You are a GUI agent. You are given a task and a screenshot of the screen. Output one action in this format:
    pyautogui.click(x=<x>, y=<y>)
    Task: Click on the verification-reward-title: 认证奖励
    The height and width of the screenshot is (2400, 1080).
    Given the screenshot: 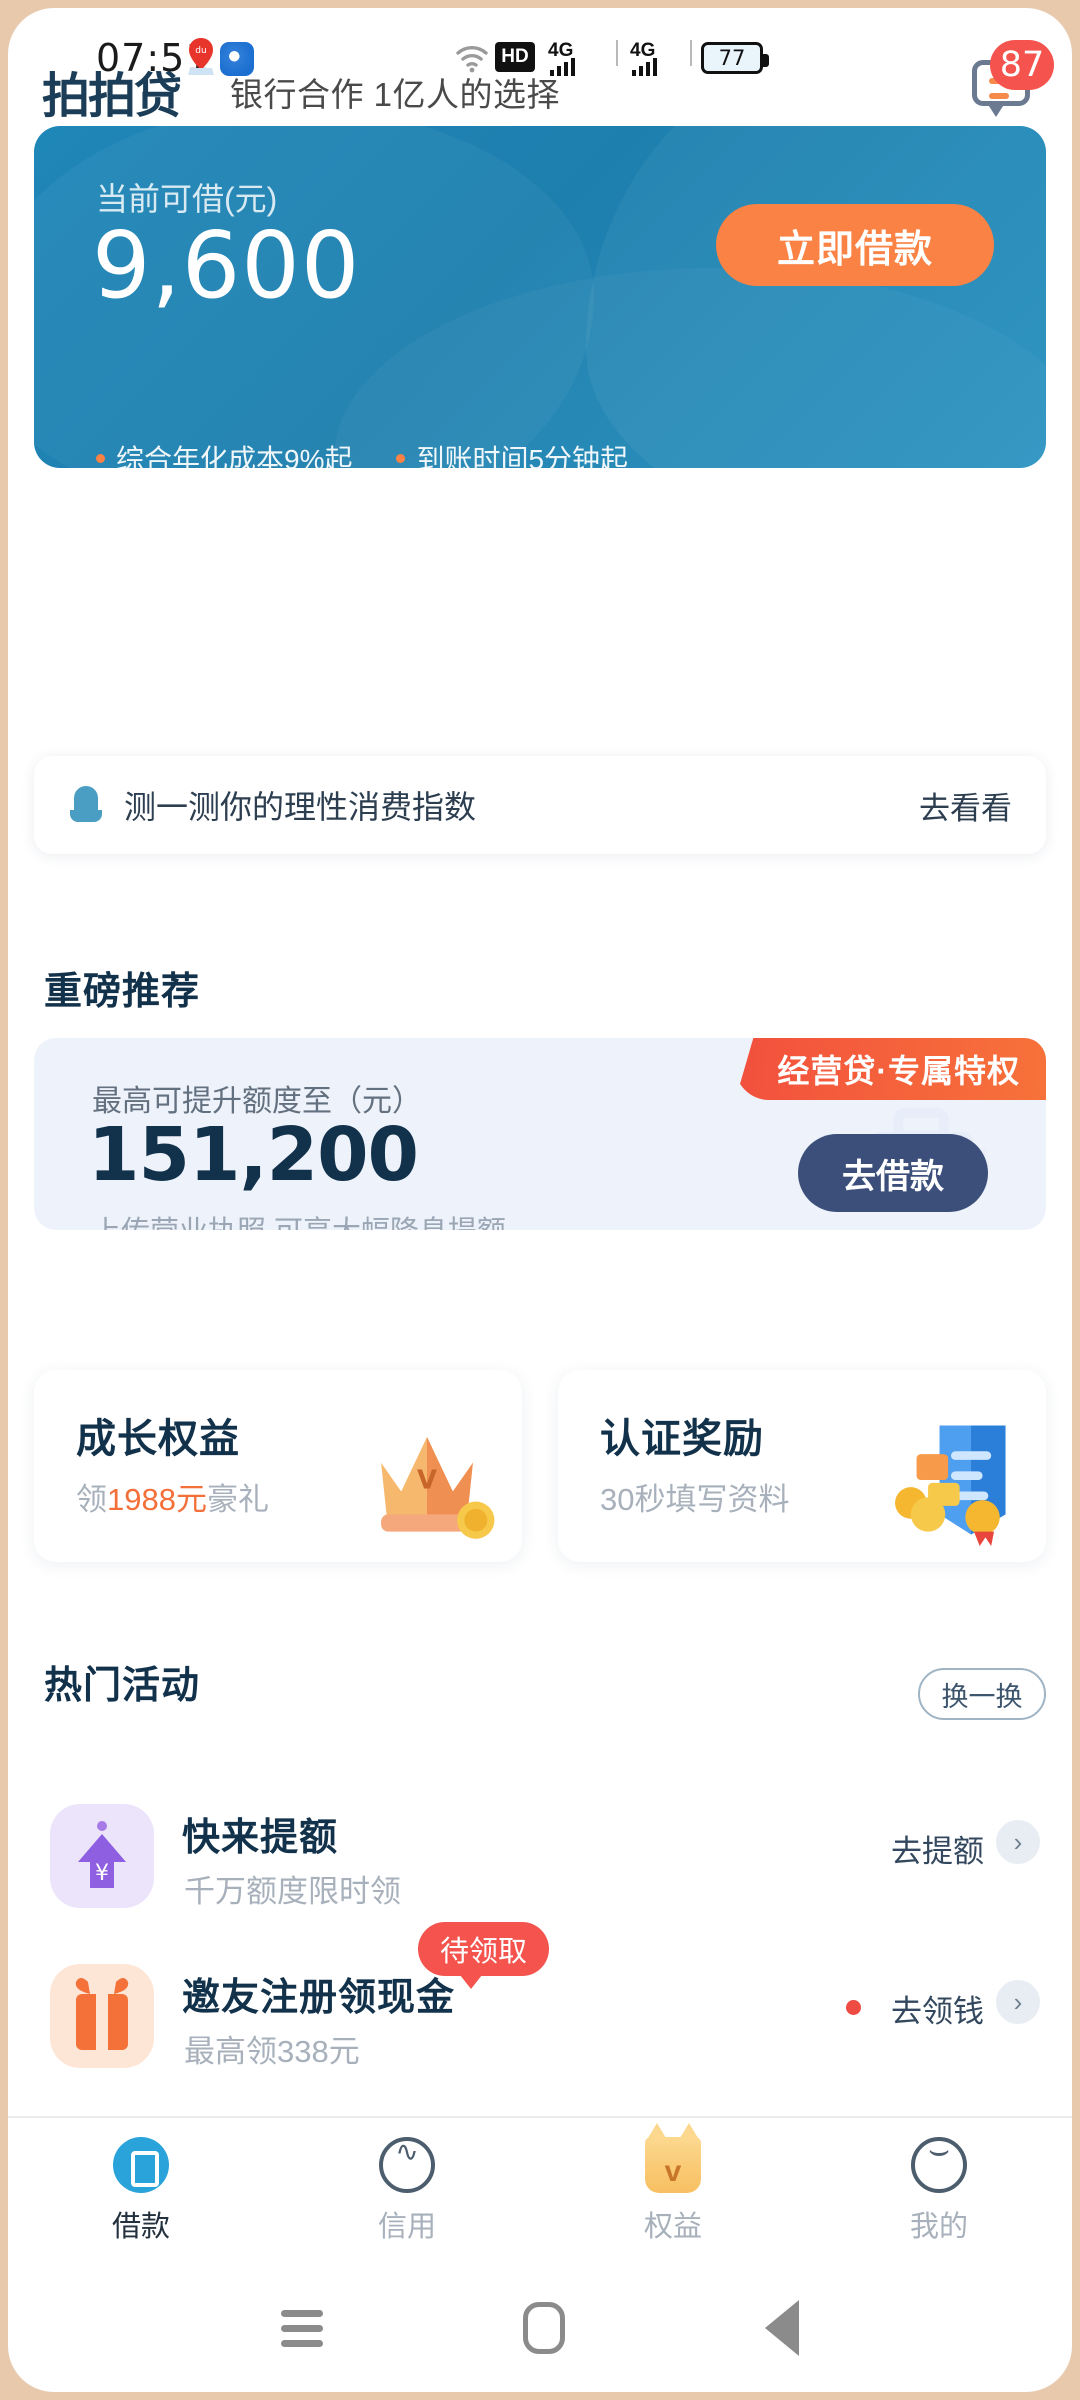 What is the action you would take?
    pyautogui.click(x=682, y=1439)
    